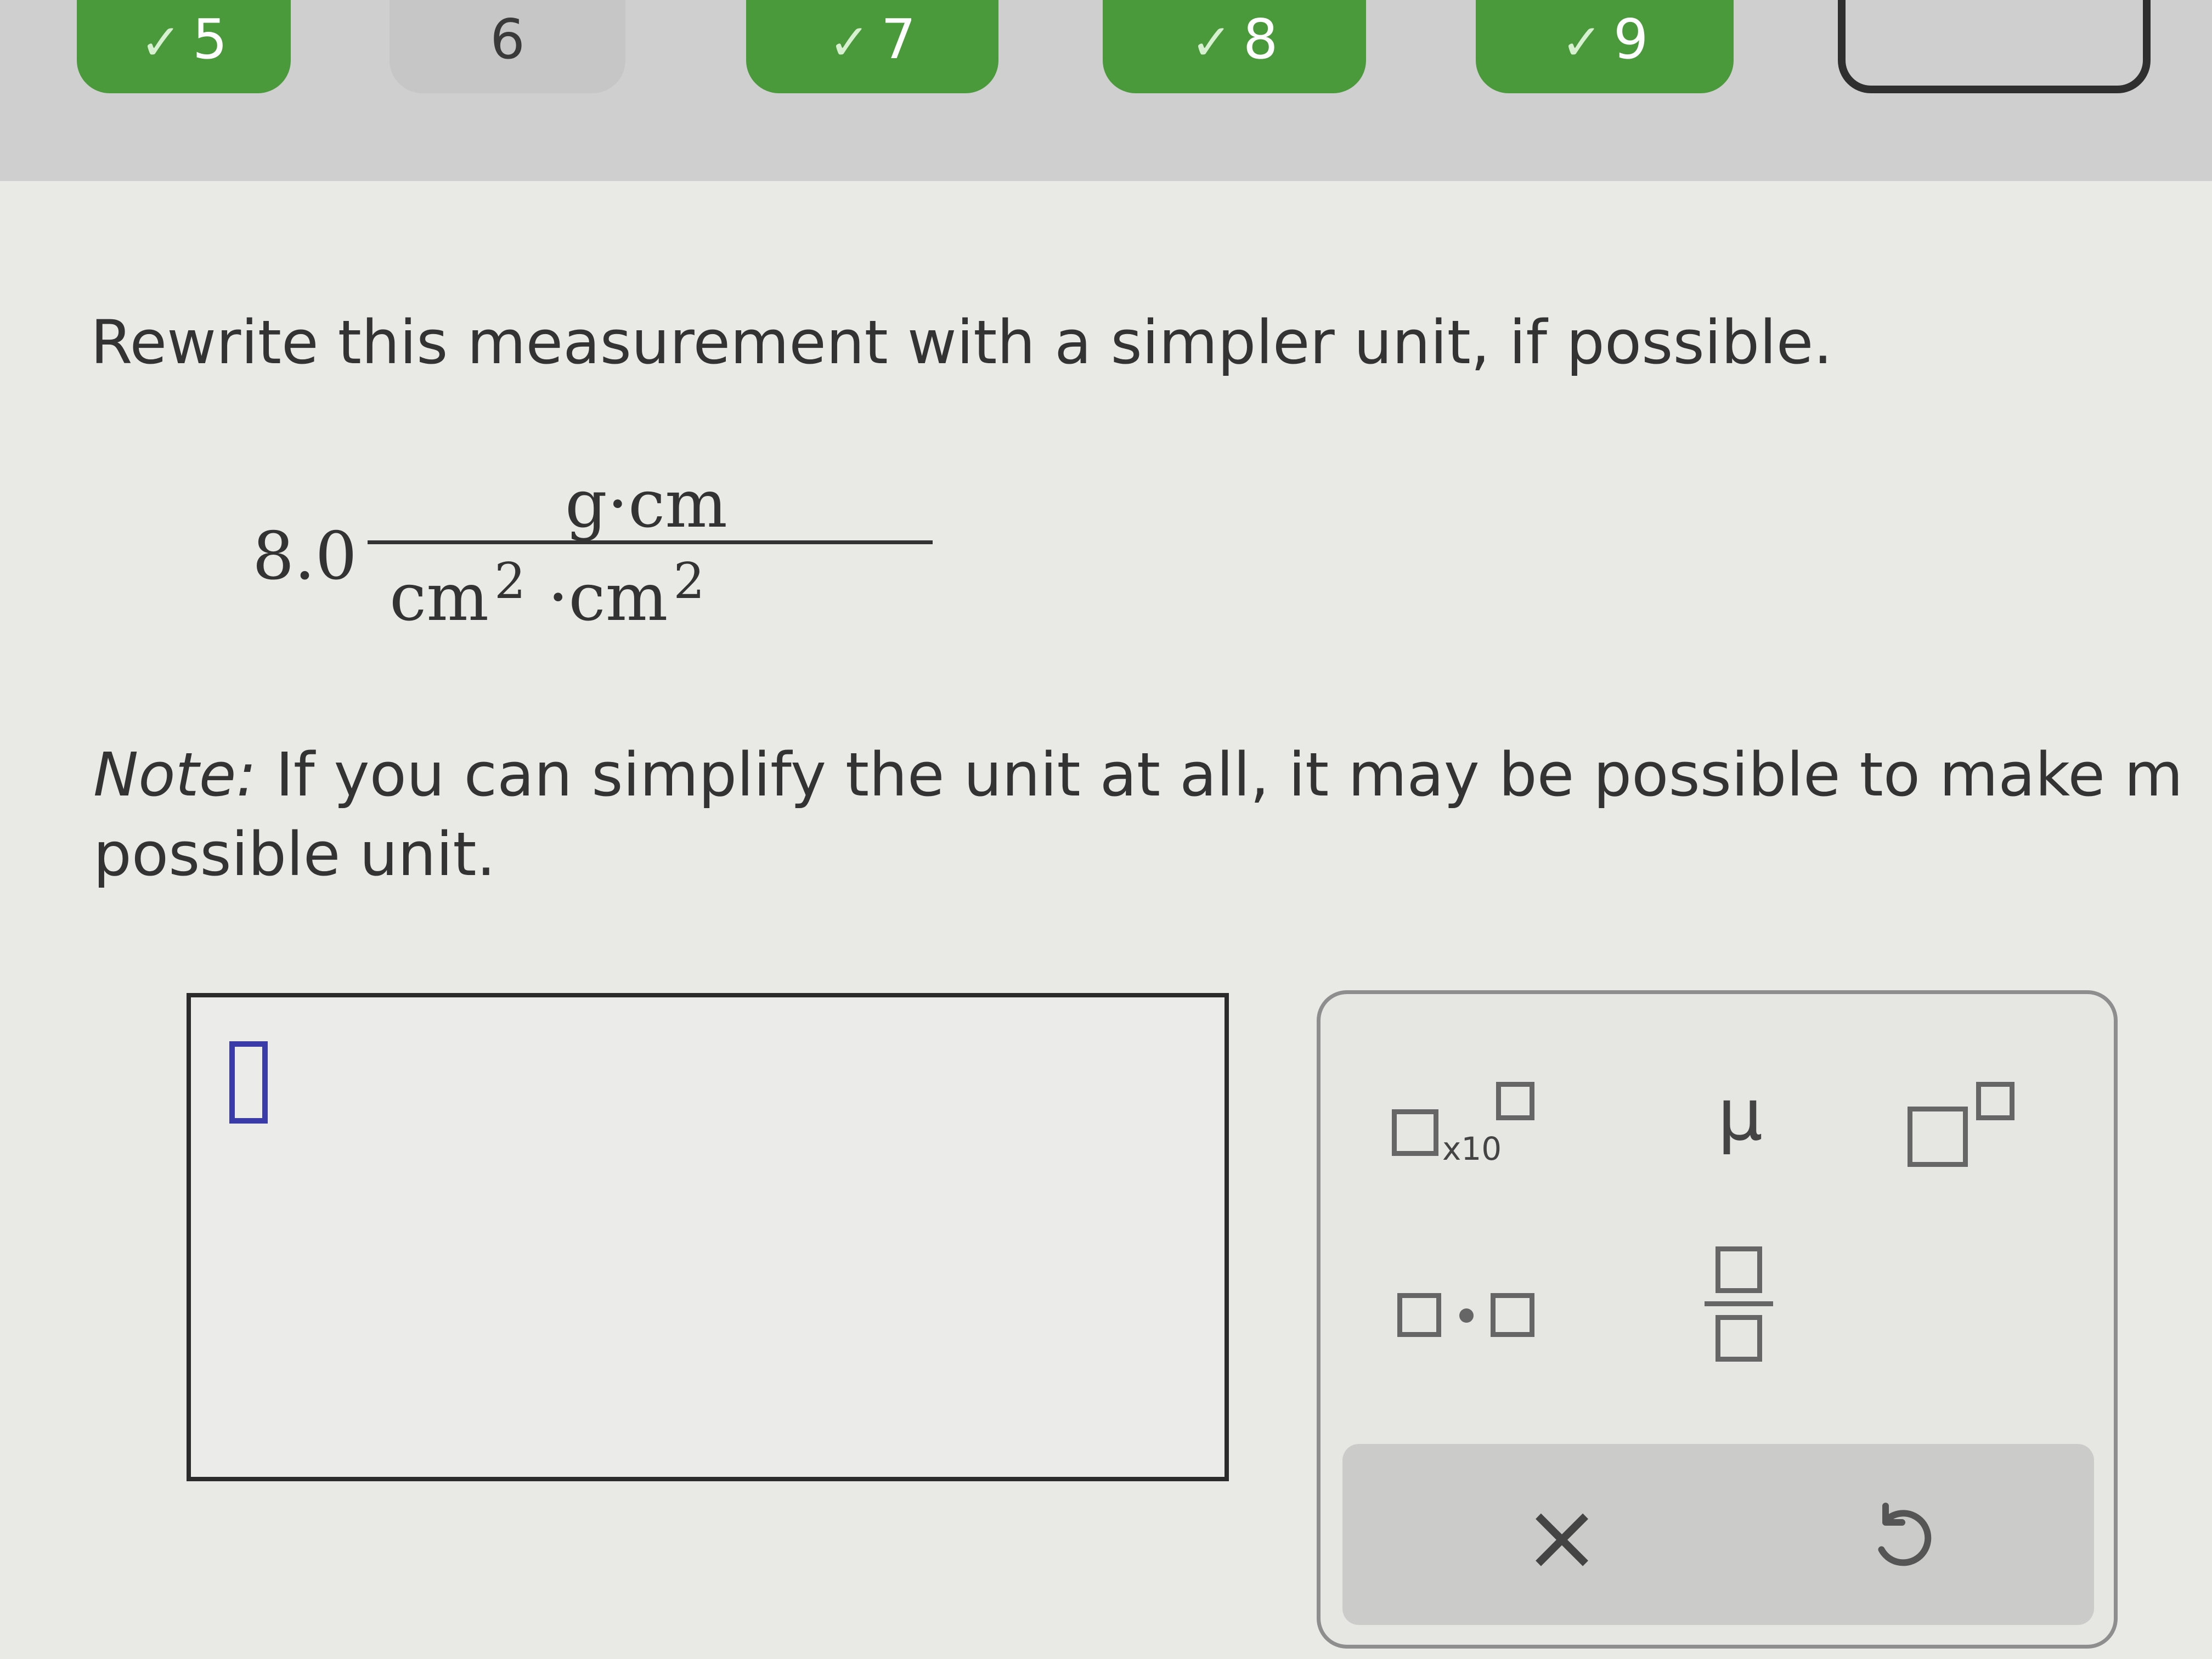 The width and height of the screenshot is (2212, 1659). I want to click on step-next-button, so click(1995, 46).